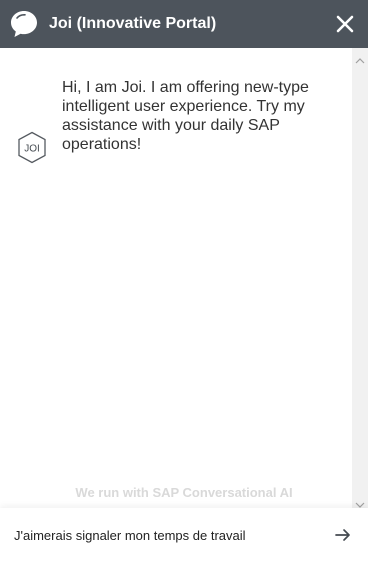 This screenshot has width=368, height=562. I want to click on chat-title: Joi (Innovative Portal), so click(133, 23).